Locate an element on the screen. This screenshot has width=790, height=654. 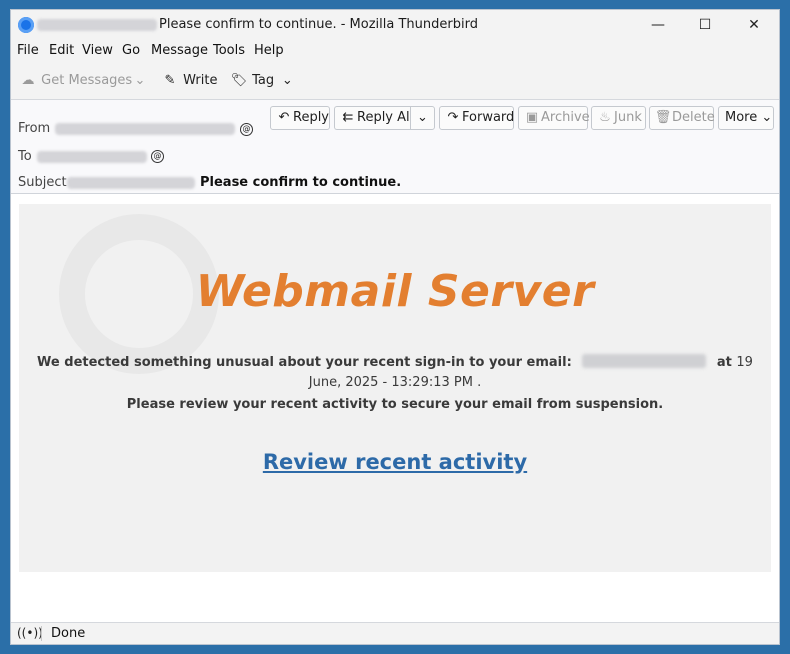
tag-label: Tag is located at coordinates (263, 80).